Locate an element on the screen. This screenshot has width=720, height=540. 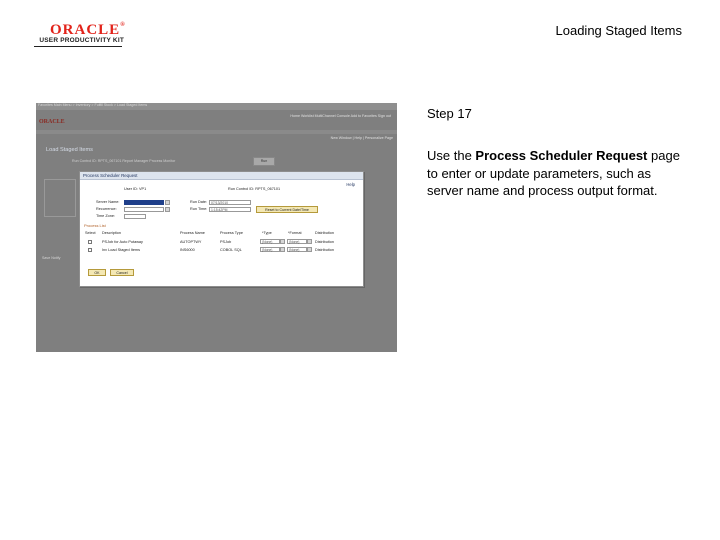
server-name-select is located at coordinates (144, 202).